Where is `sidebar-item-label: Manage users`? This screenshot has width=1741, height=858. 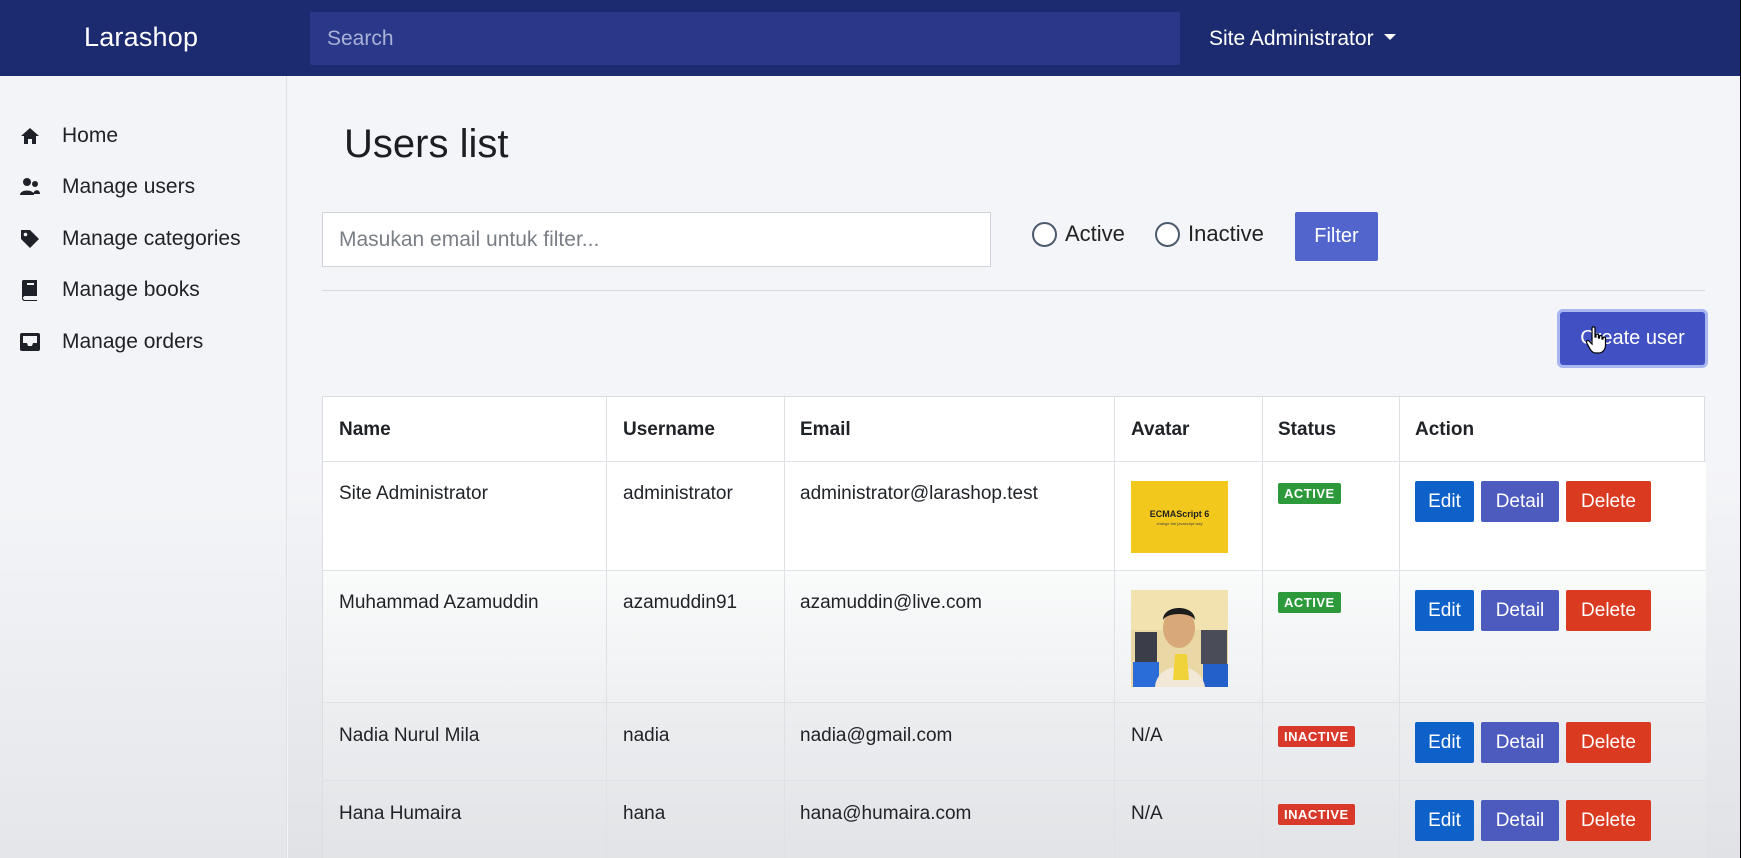 sidebar-item-label: Manage users is located at coordinates (129, 186).